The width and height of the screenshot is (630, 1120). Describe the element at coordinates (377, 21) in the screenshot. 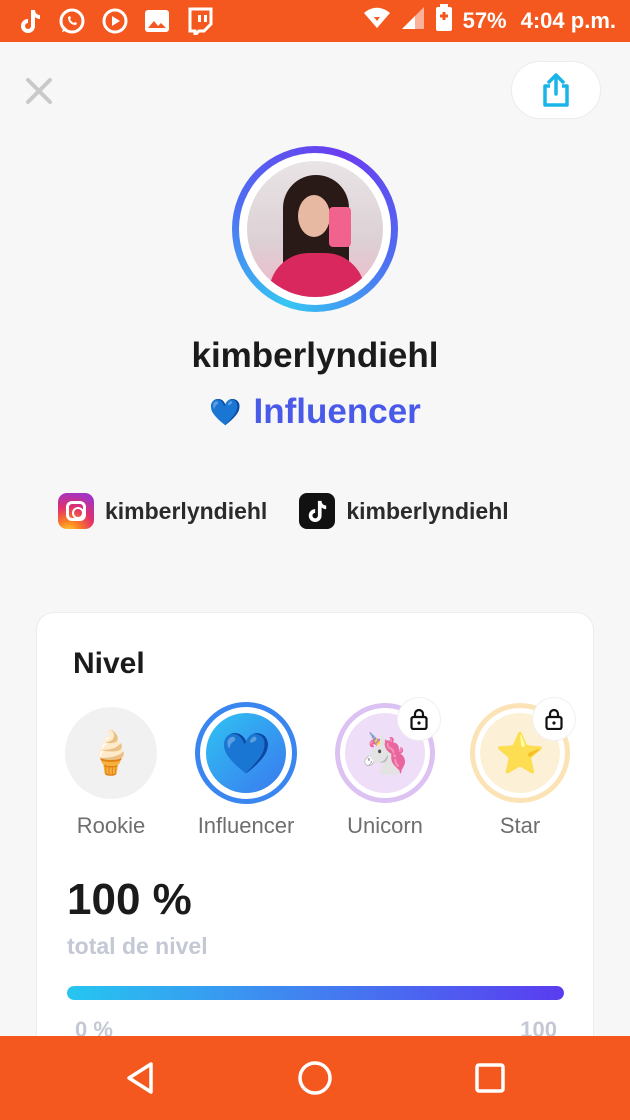

I see `wifi-icon` at that location.